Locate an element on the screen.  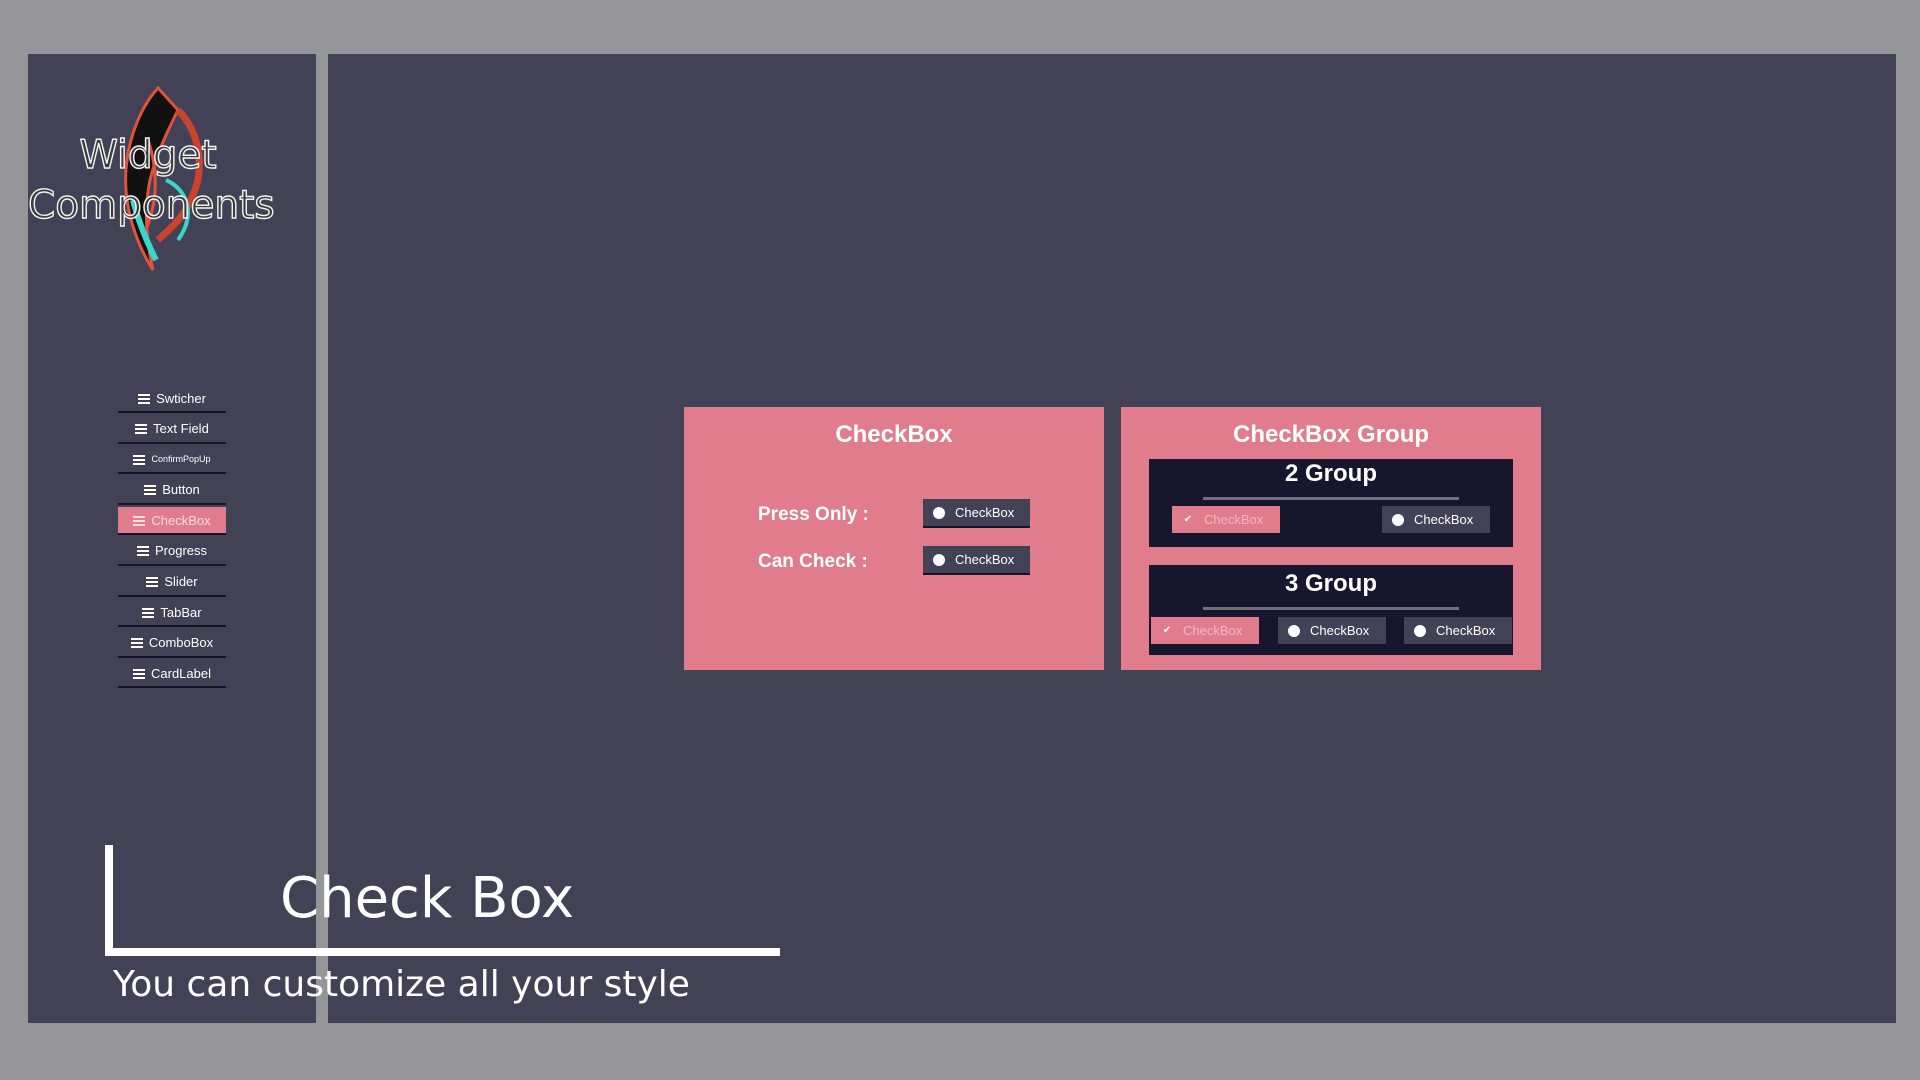
group-3-title: 3 Group is located at coordinates (1330, 583).